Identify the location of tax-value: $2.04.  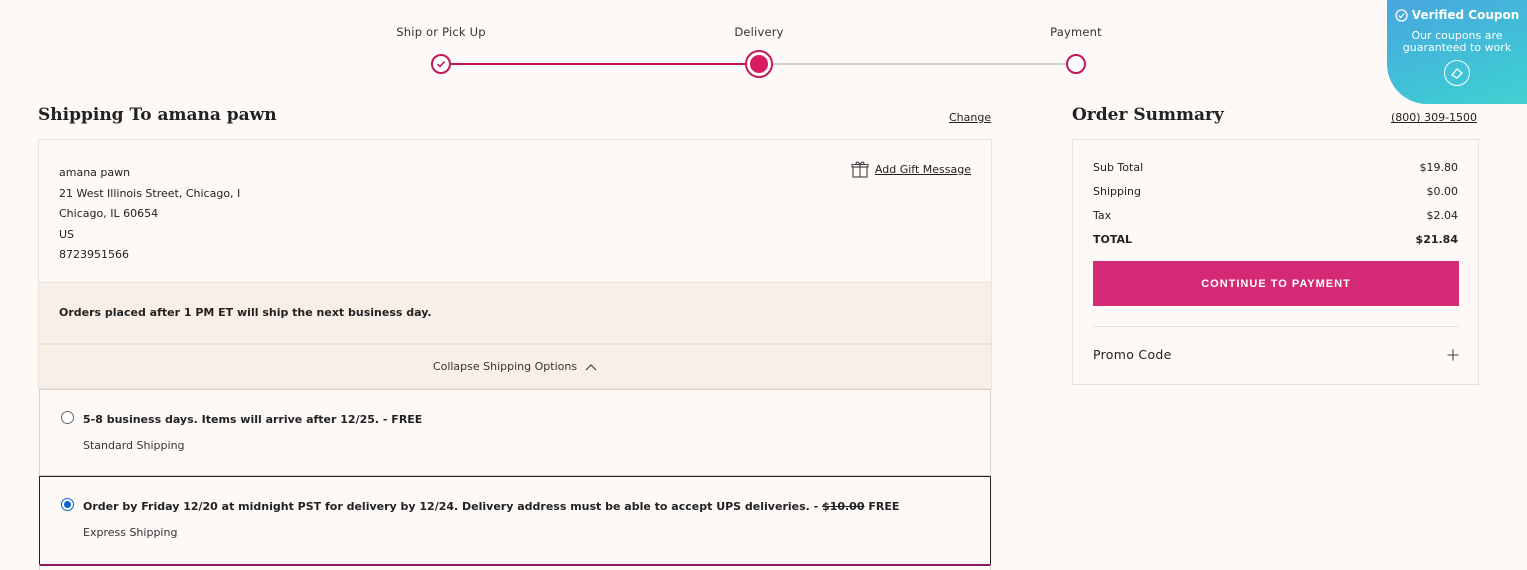
(1442, 215).